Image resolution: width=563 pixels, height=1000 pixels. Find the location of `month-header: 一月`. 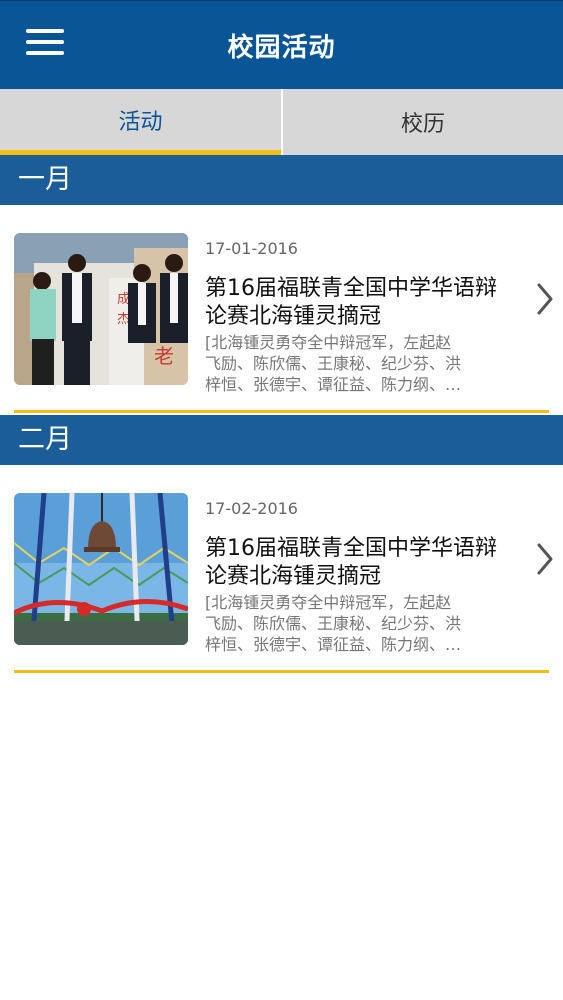

month-header: 一月 is located at coordinates (281, 180).